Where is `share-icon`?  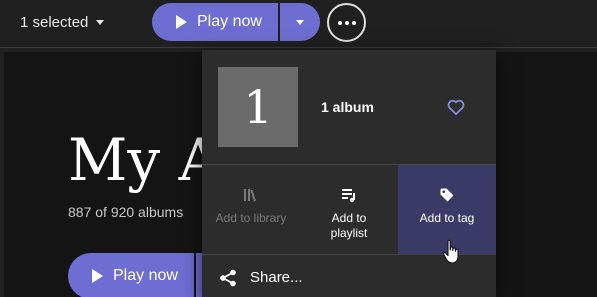
share-icon is located at coordinates (228, 277).